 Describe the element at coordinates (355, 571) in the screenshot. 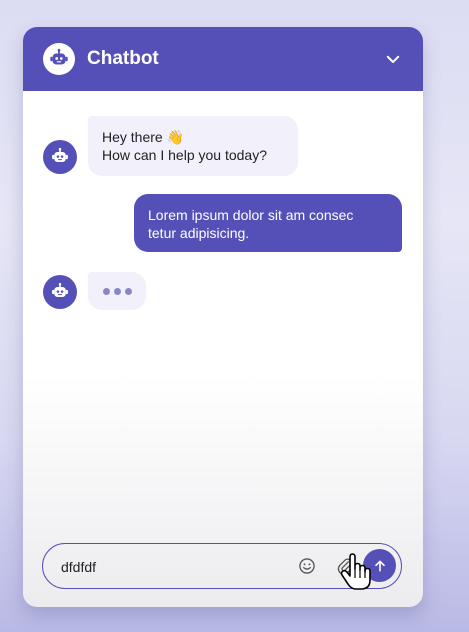

I see `hand-cursor-icon` at that location.